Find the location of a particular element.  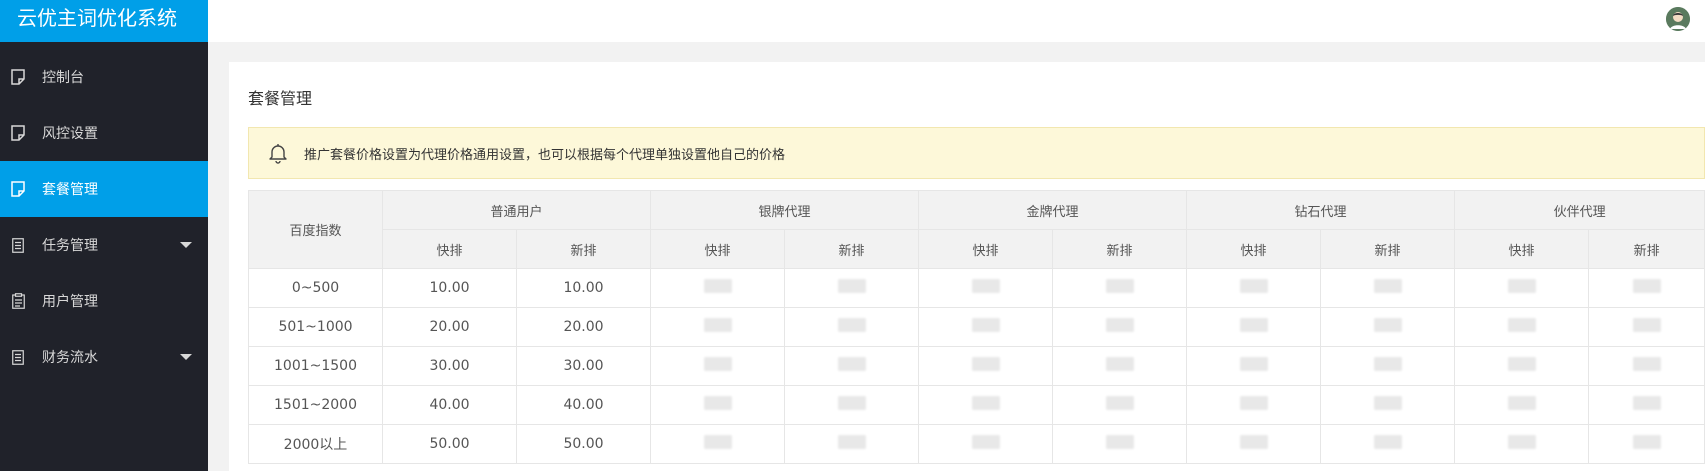

table-row: 1001~1500 30.00 30.00 is located at coordinates (976, 366).